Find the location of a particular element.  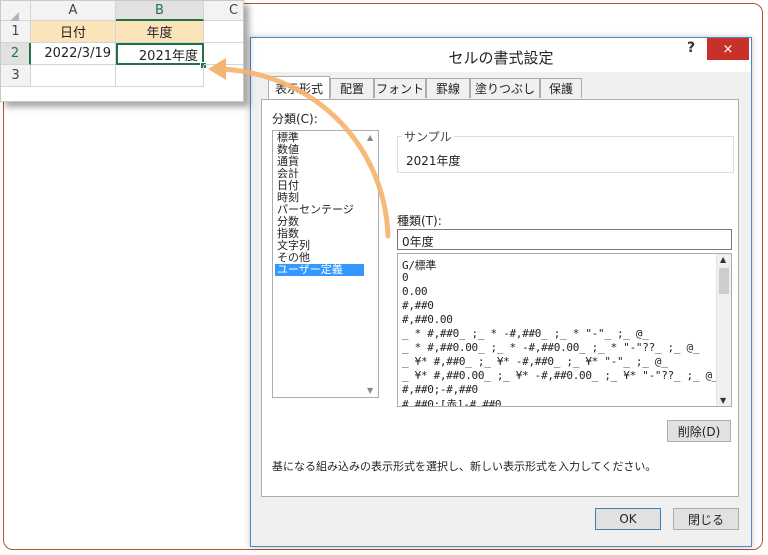

annotation-arrow is located at coordinates (299, 148).